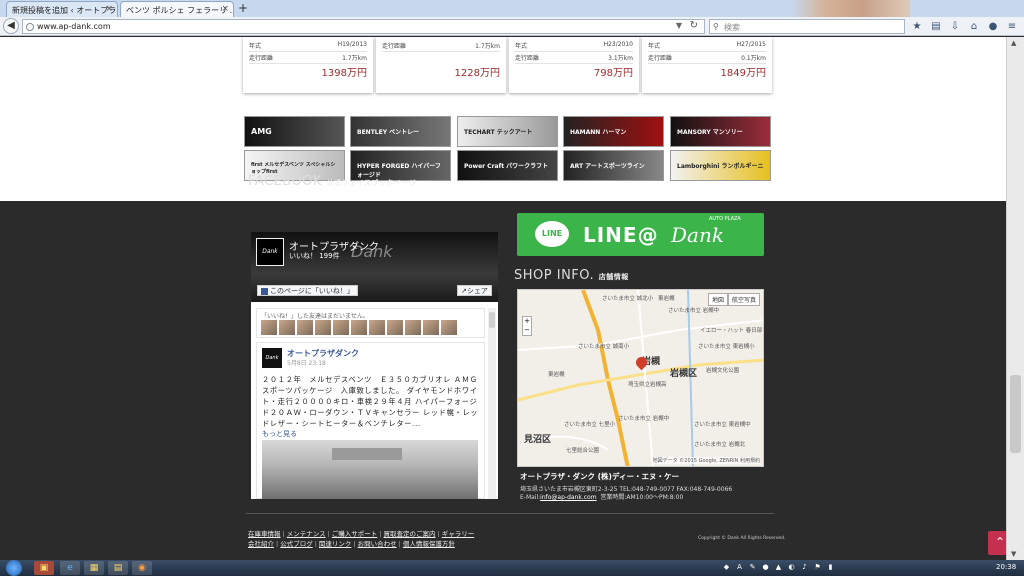 This screenshot has height=576, width=1024. I want to click on map-label: さいたま市立 七里小, so click(590, 425).